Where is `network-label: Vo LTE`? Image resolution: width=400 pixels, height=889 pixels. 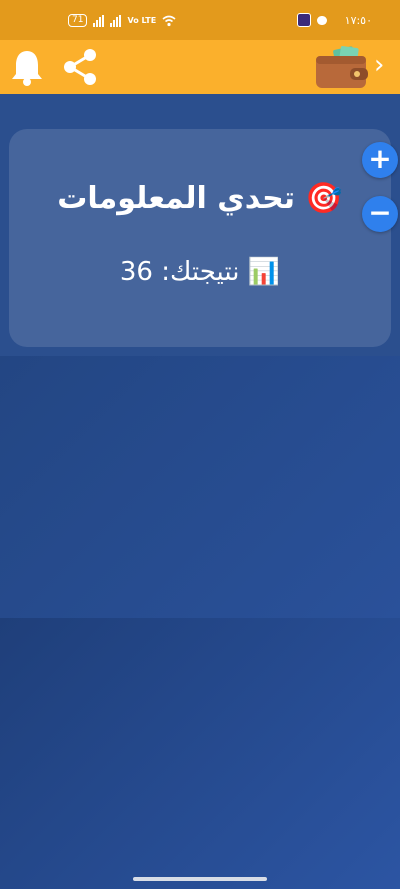
network-label: Vo LTE is located at coordinates (142, 20).